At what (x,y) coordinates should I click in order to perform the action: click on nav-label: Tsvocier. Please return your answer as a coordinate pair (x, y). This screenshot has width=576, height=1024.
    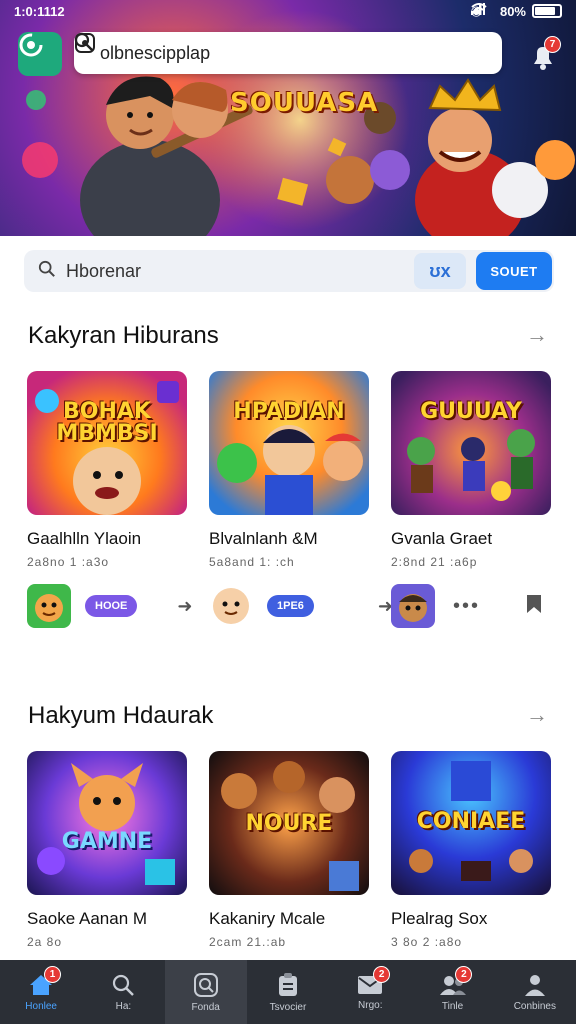
    Looking at the image, I should click on (288, 1007).